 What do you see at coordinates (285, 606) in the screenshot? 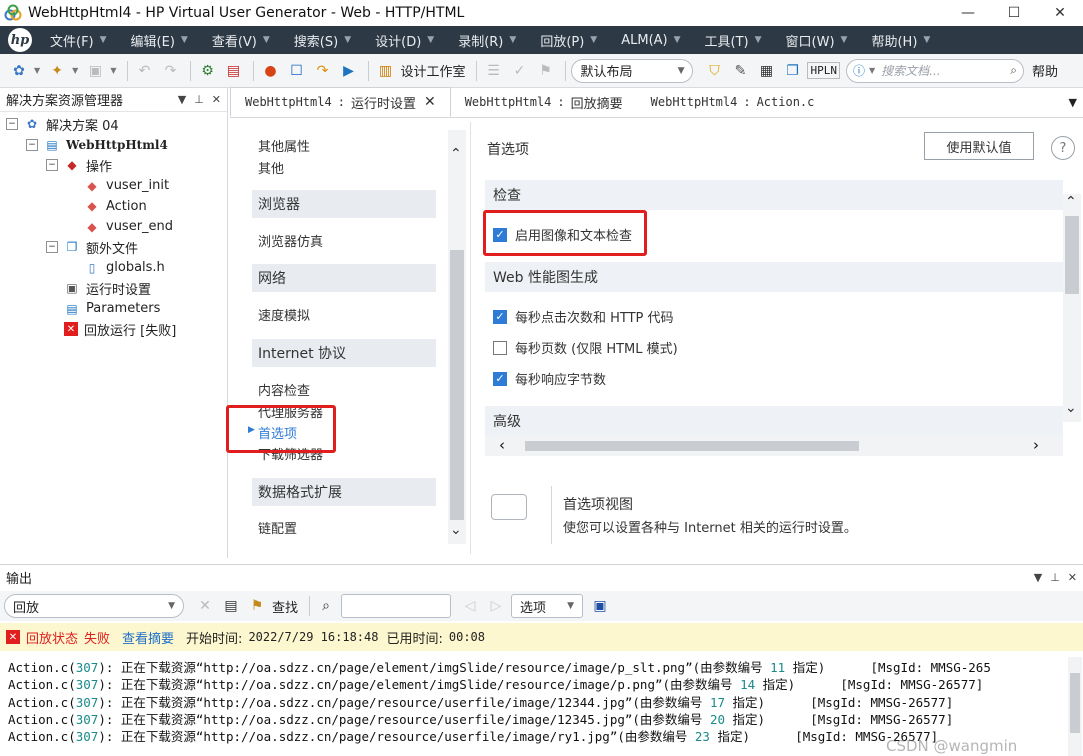
I see `find-button: 查找` at bounding box center [285, 606].